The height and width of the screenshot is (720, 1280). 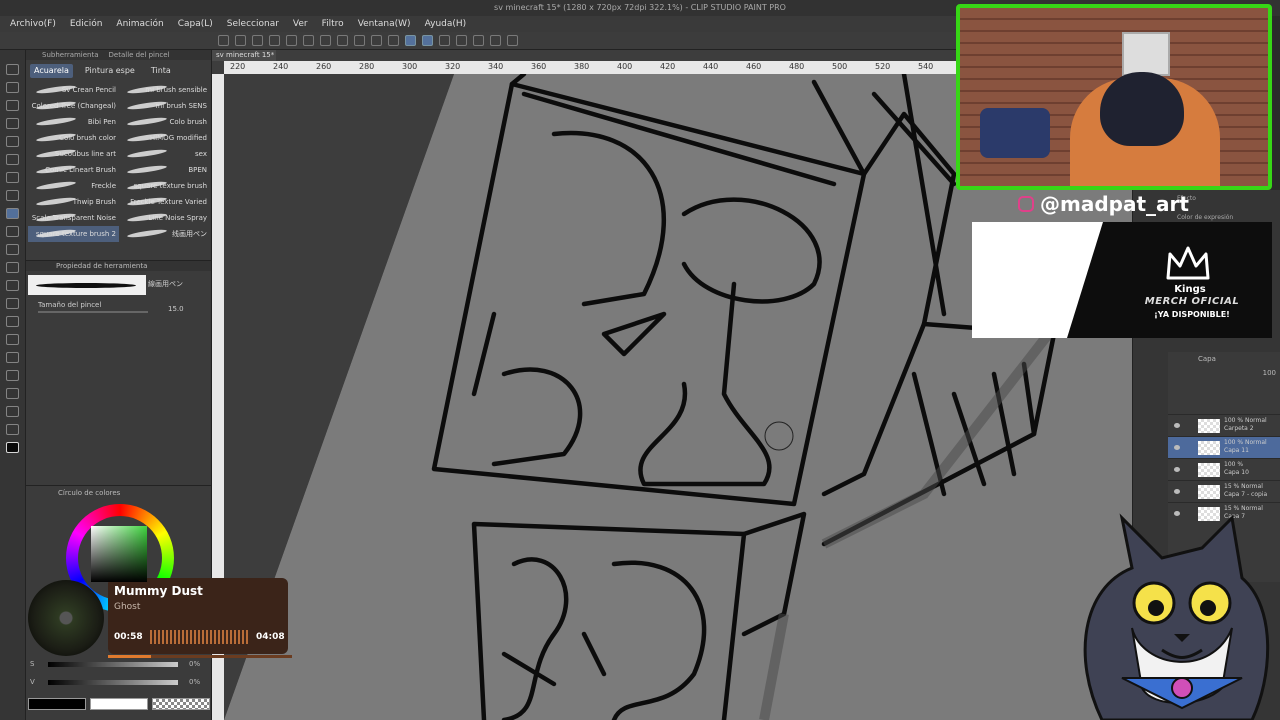 What do you see at coordinates (12, 105) in the screenshot?
I see `select-tool-icon` at bounding box center [12, 105].